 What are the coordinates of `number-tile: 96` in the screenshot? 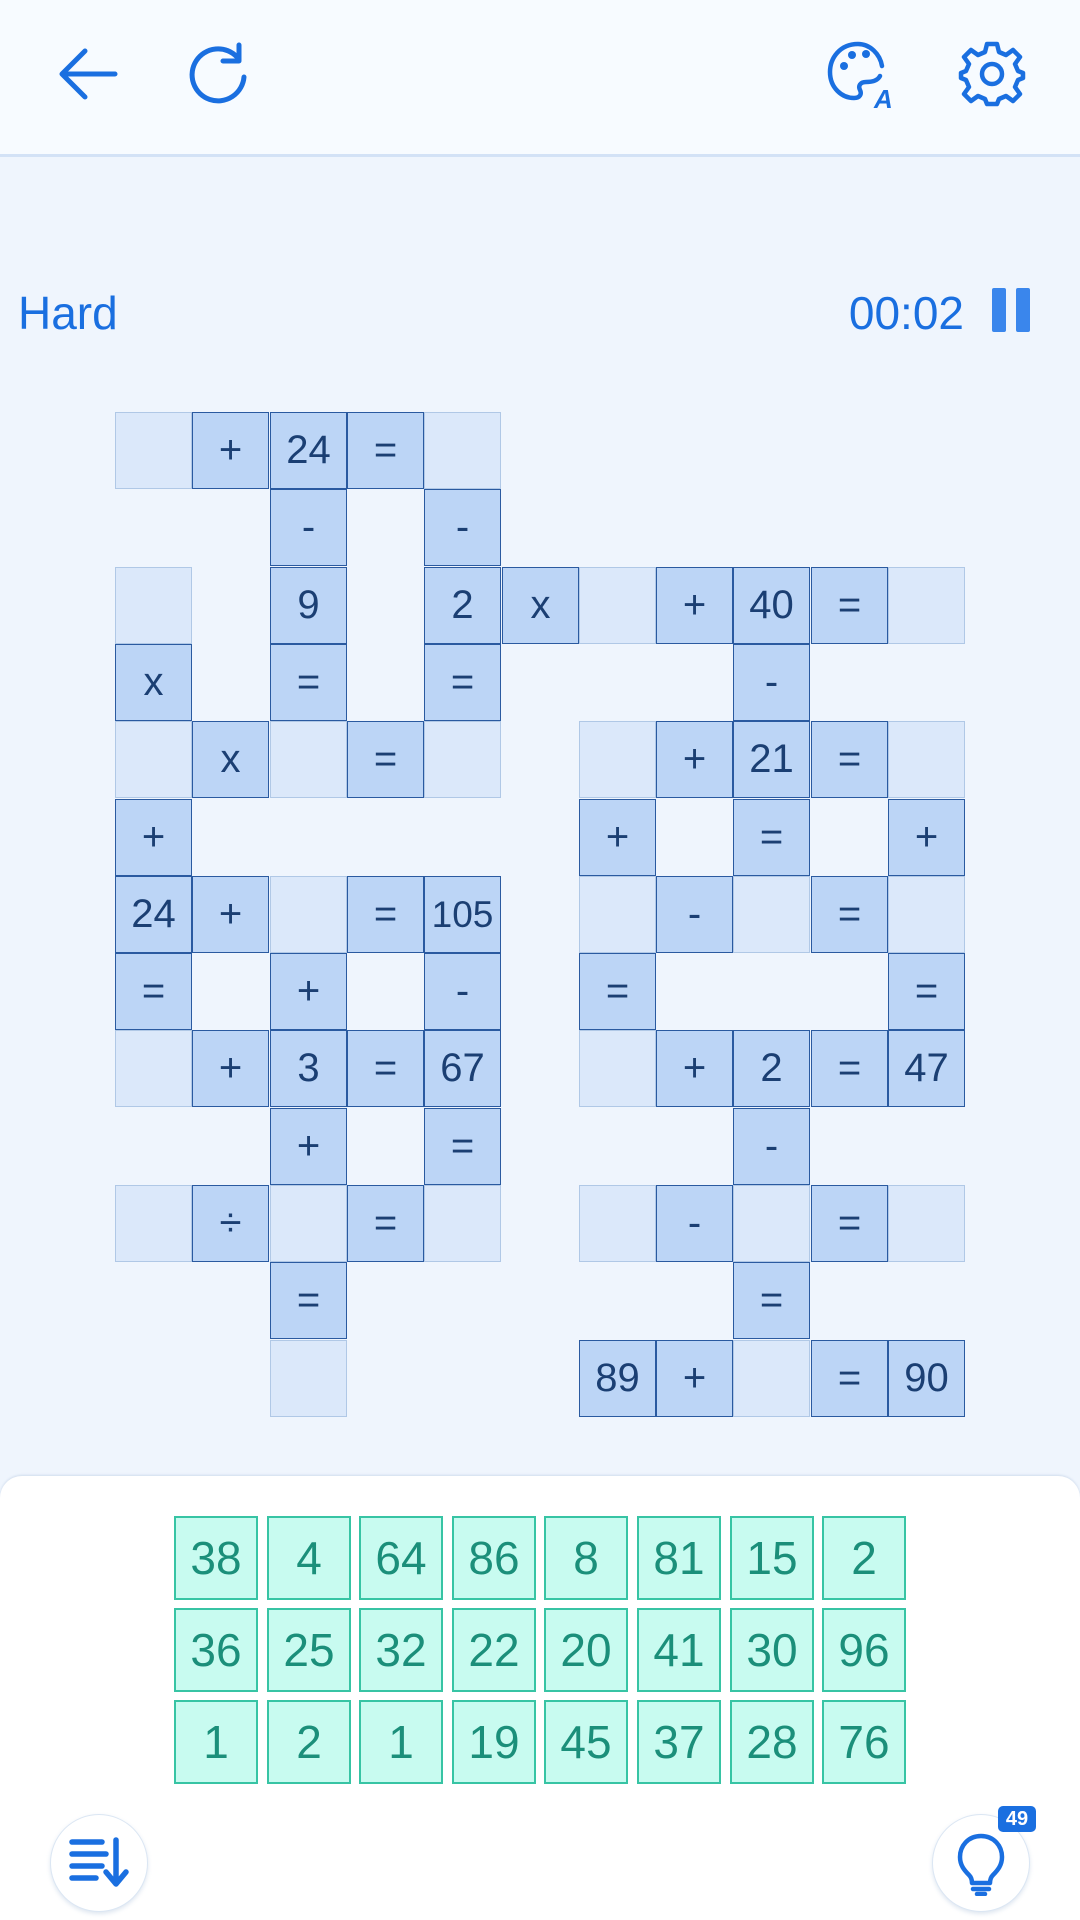 It's located at (864, 1650).